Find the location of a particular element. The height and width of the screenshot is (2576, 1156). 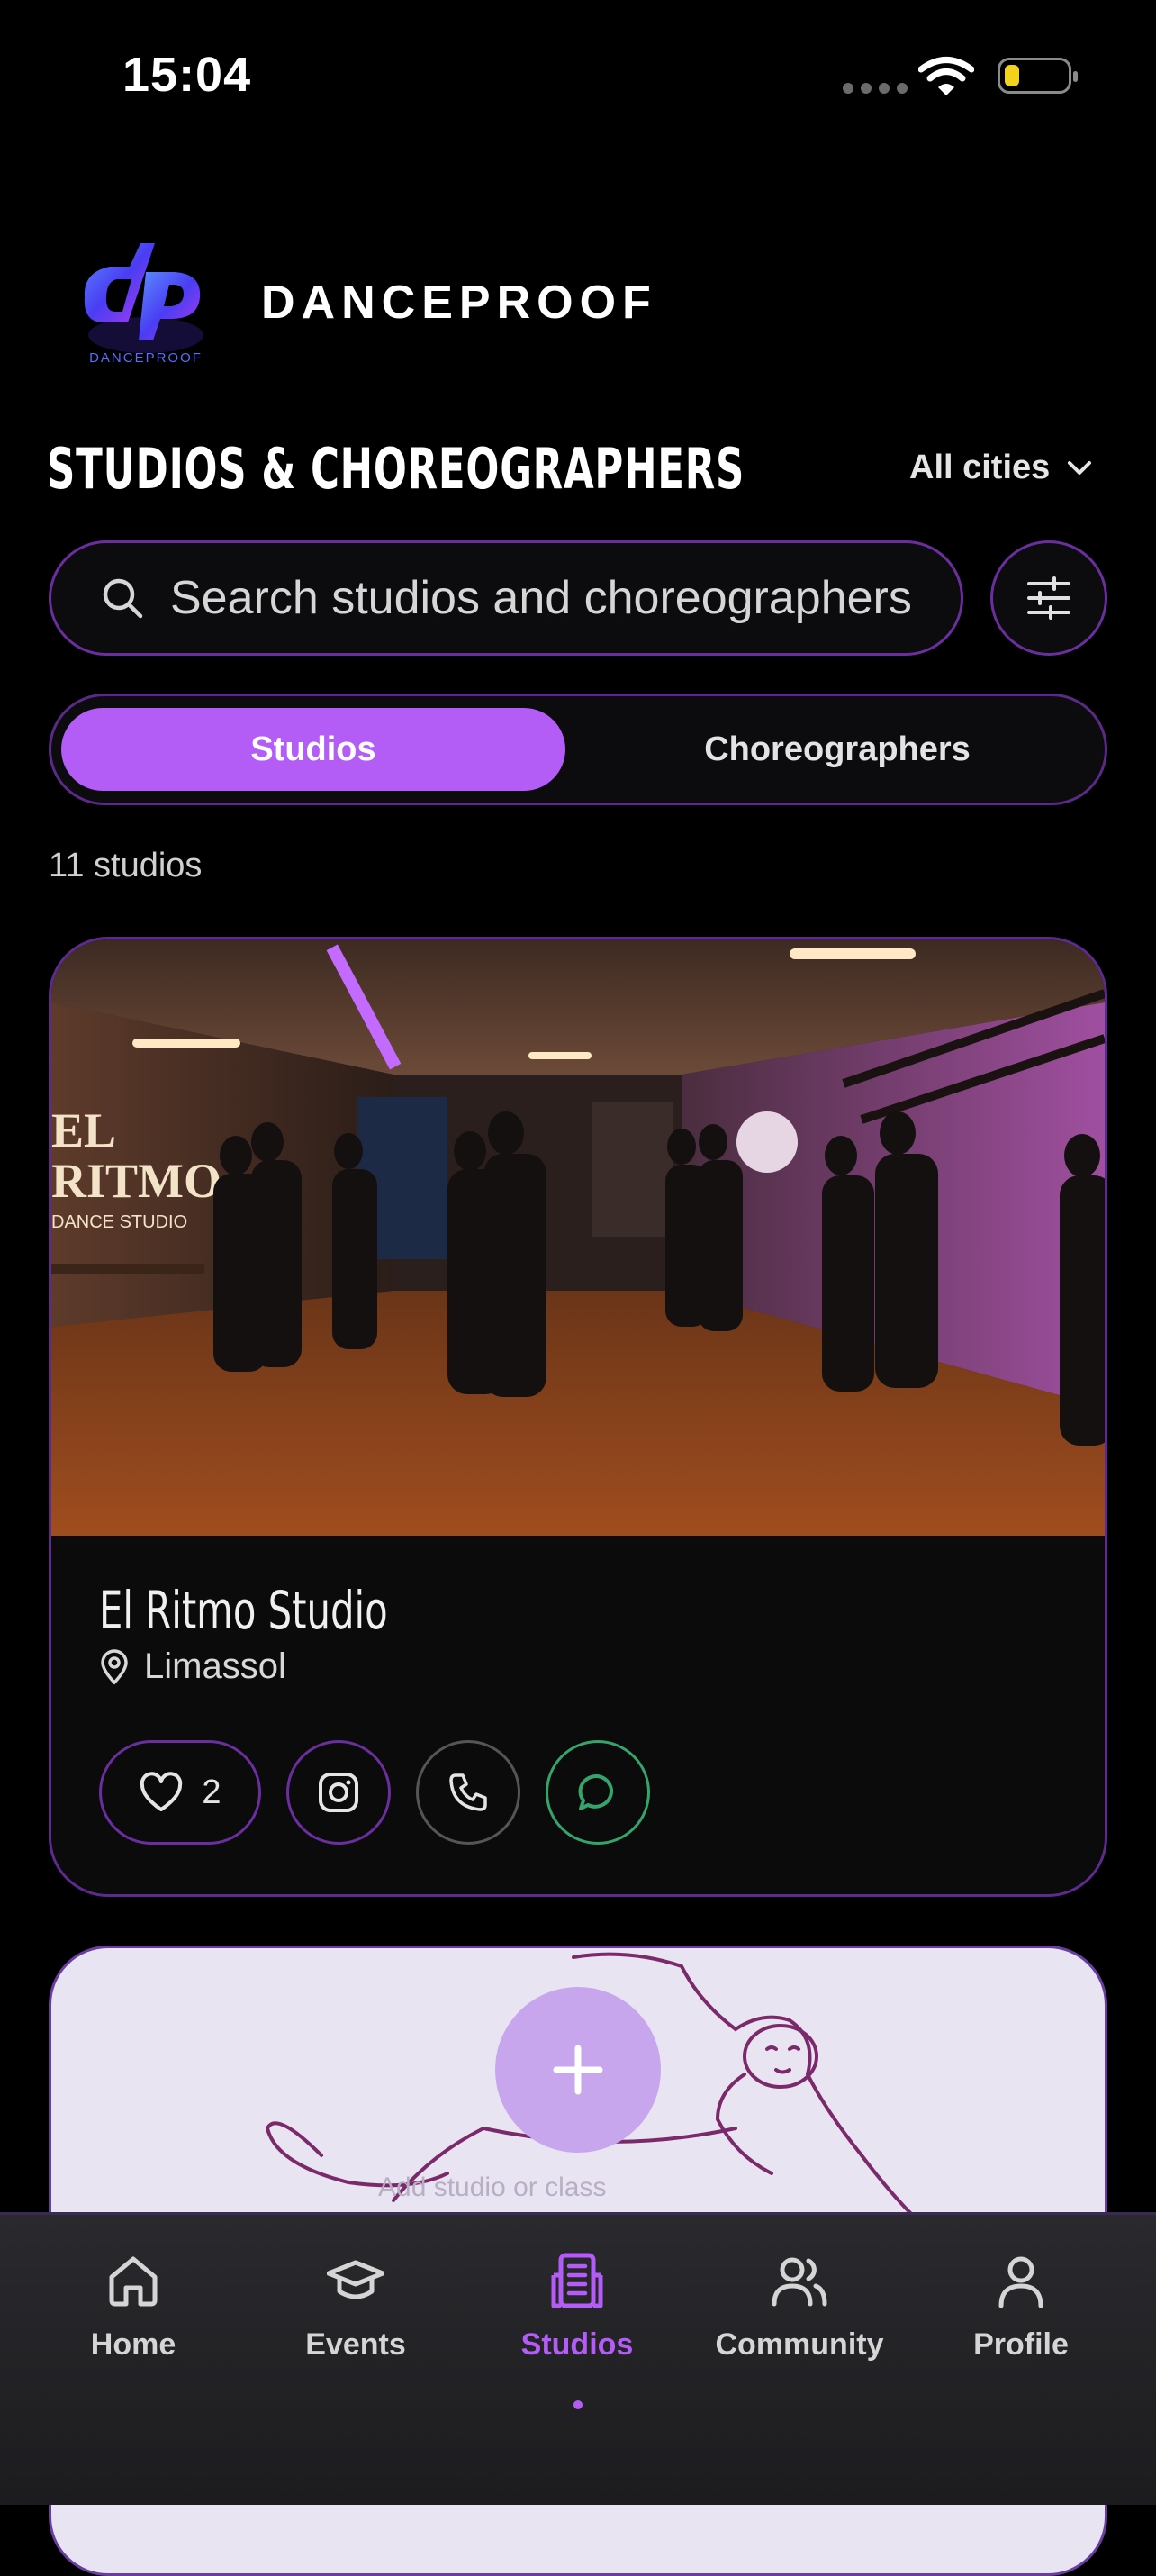

users-icon is located at coordinates (799, 2282).